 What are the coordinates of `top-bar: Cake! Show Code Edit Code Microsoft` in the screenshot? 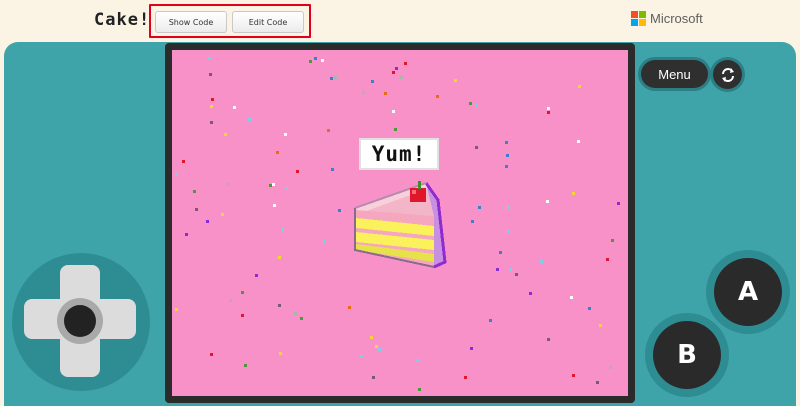 It's located at (400, 20).